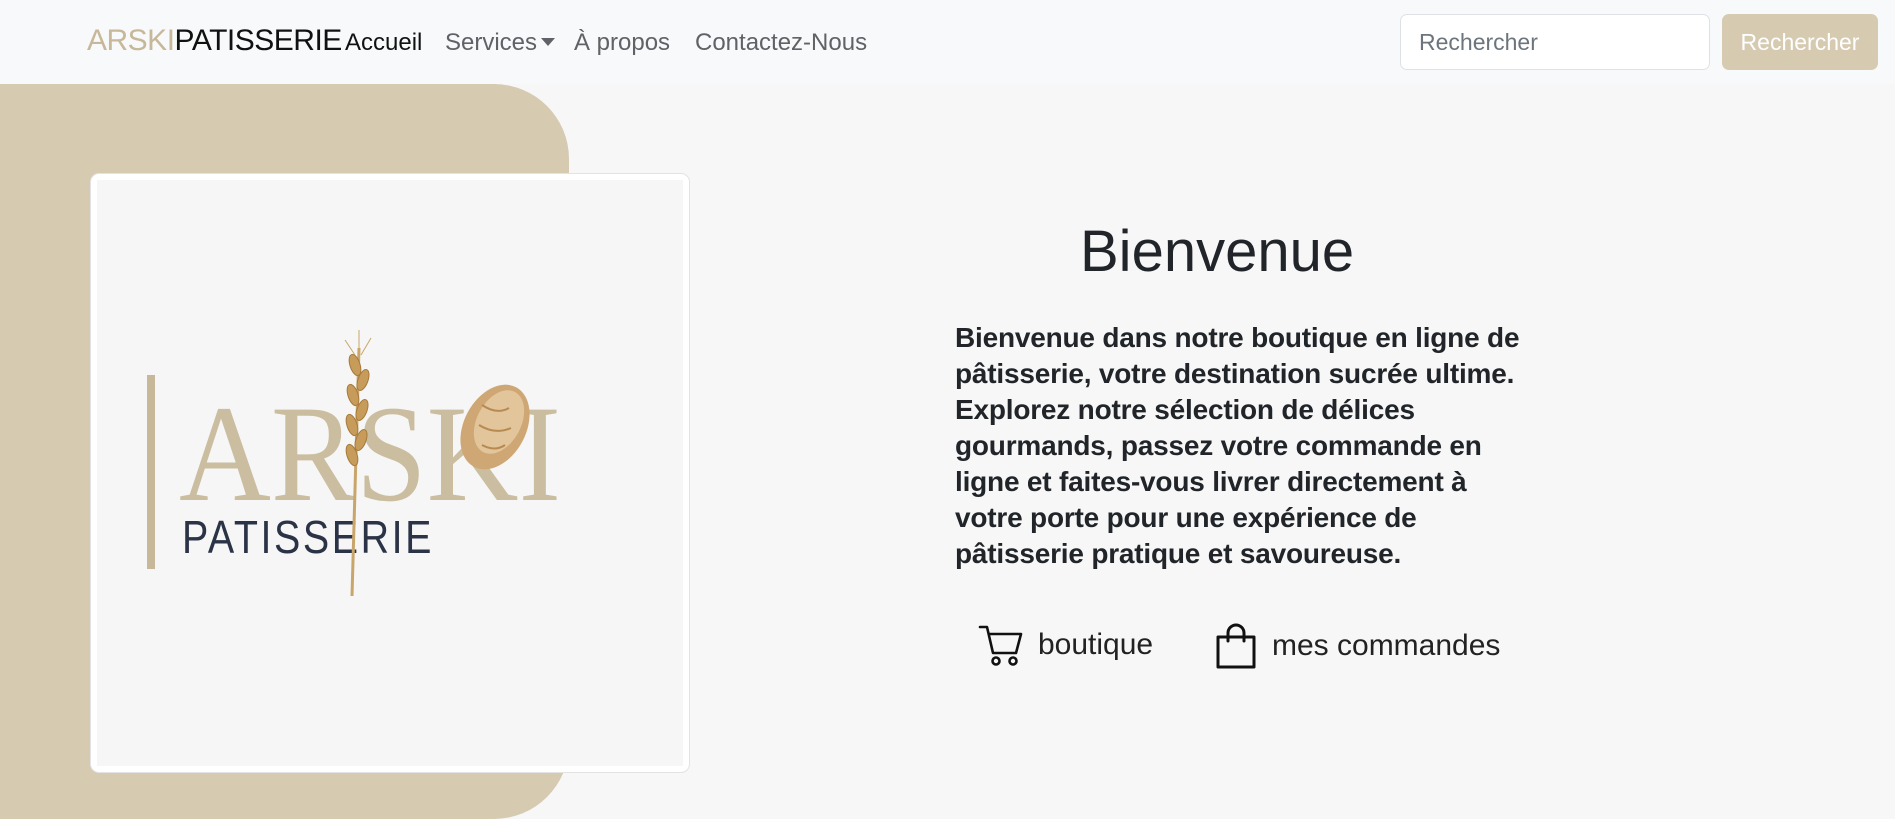 This screenshot has width=1895, height=819. What do you see at coordinates (308, 537) in the screenshot?
I see `logo-tagline-patisserie: PATISSERIE` at bounding box center [308, 537].